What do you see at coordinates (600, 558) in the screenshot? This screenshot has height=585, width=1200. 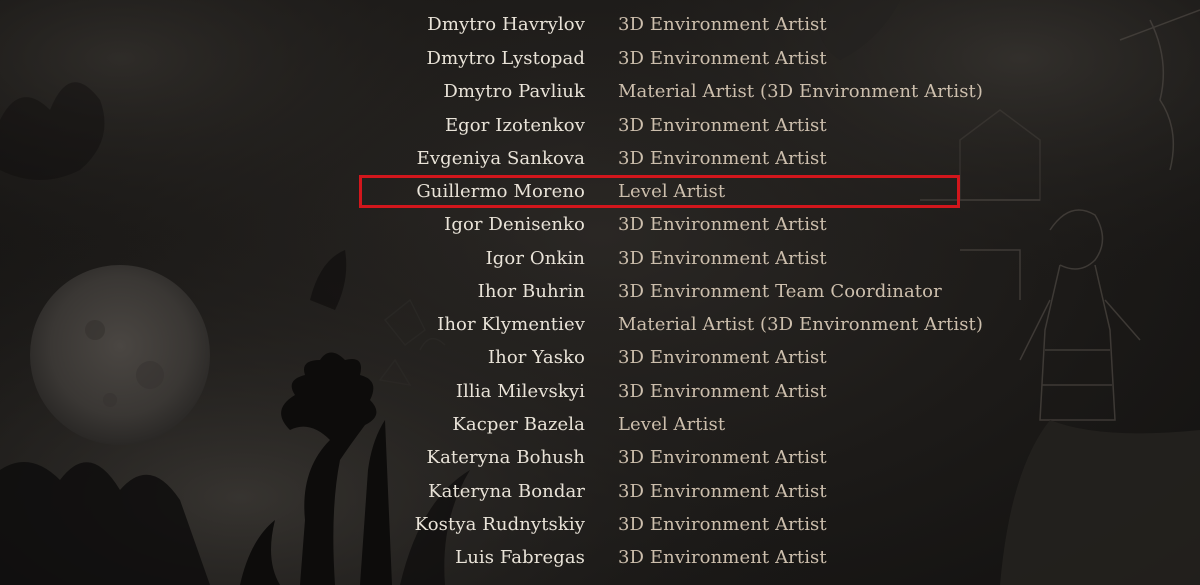 I see `credit-row: Luis Fabregas 3D Environment Artist` at bounding box center [600, 558].